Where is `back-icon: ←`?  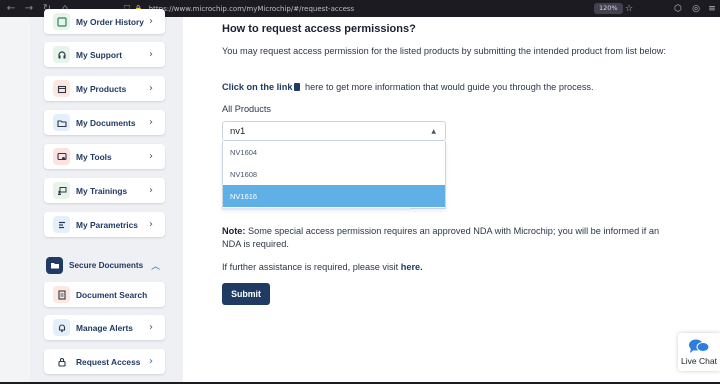 back-icon: ← is located at coordinates (11, 9).